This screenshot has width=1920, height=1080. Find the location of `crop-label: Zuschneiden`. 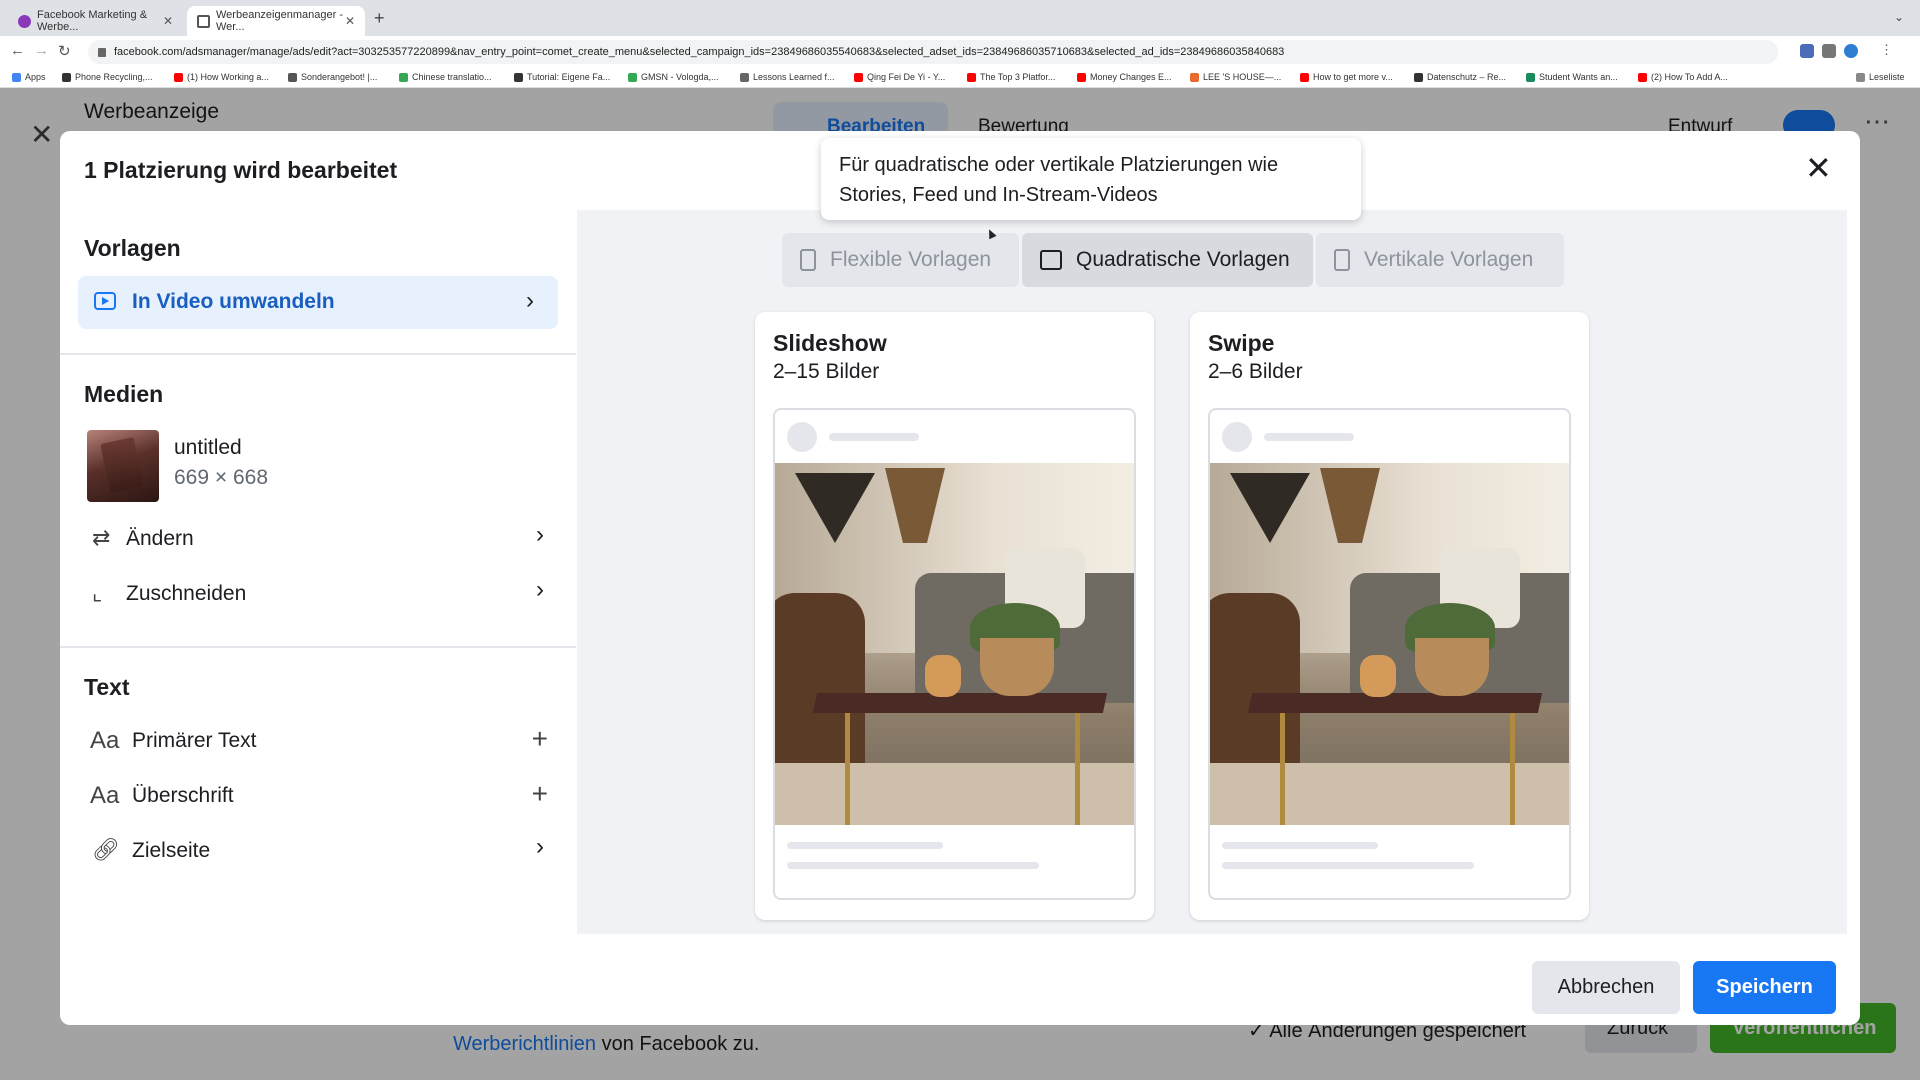

crop-label: Zuschneiden is located at coordinates (186, 593).